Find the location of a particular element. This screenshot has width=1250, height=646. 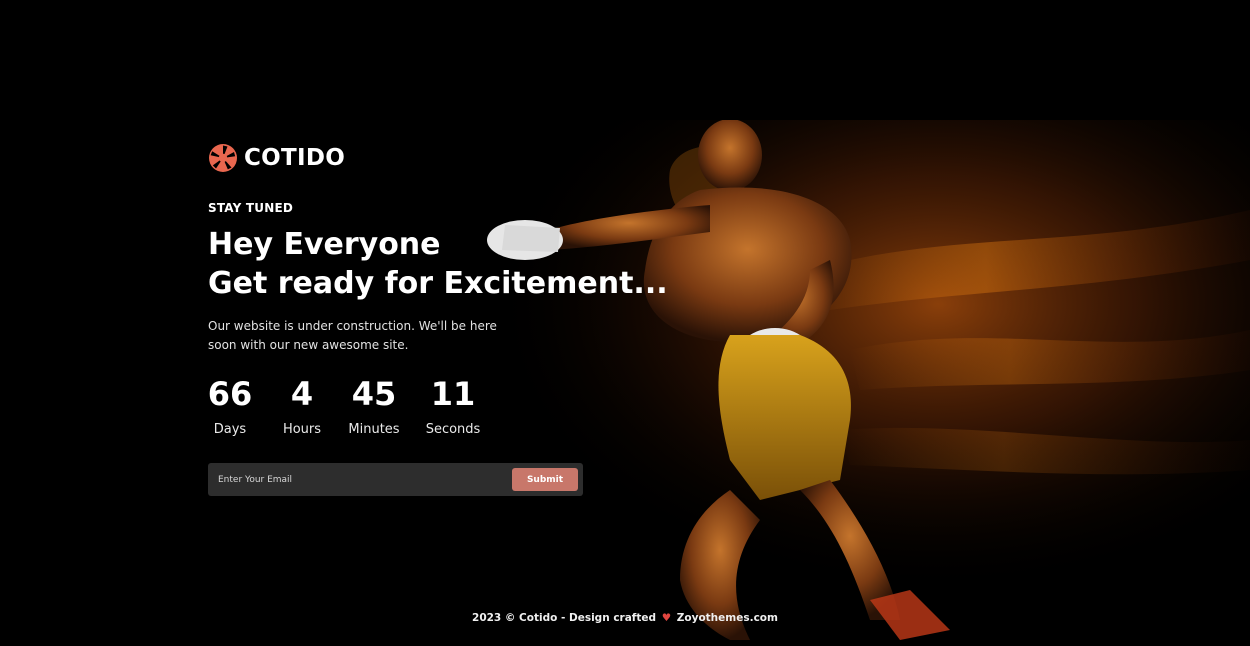

brand: COTIDO is located at coordinates (438, 158).